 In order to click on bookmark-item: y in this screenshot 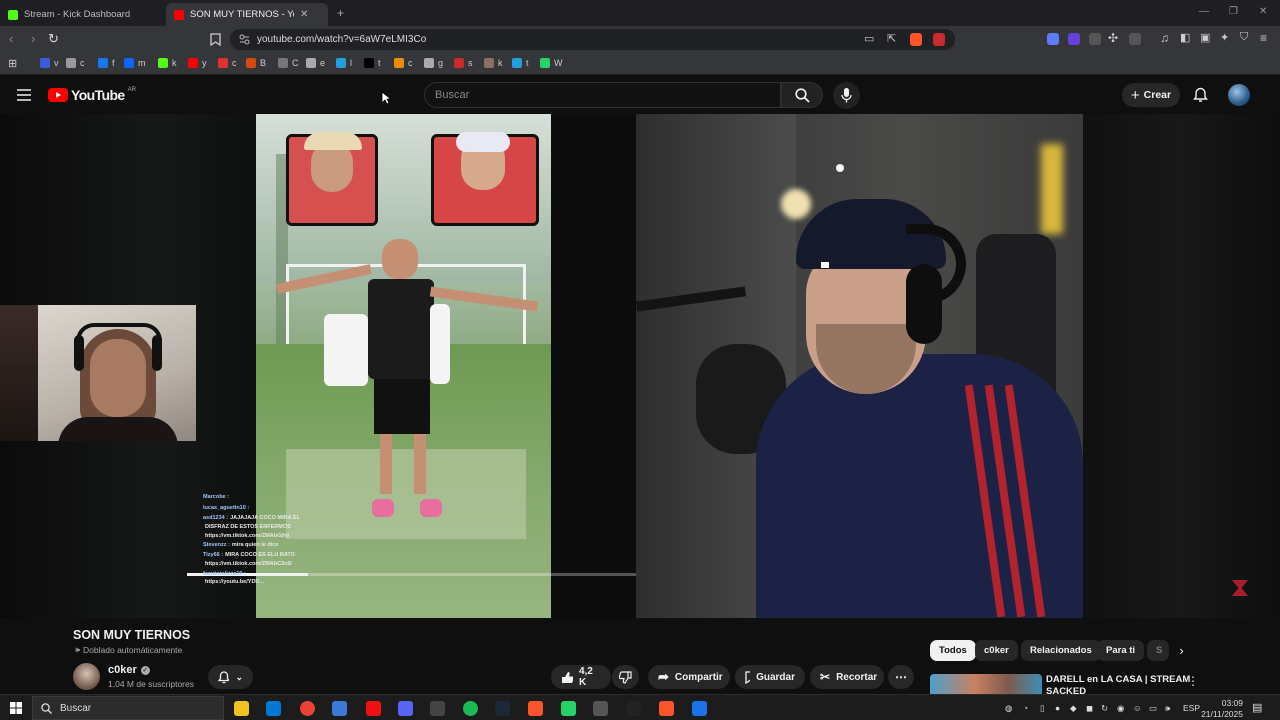, I will do `click(197, 63)`.